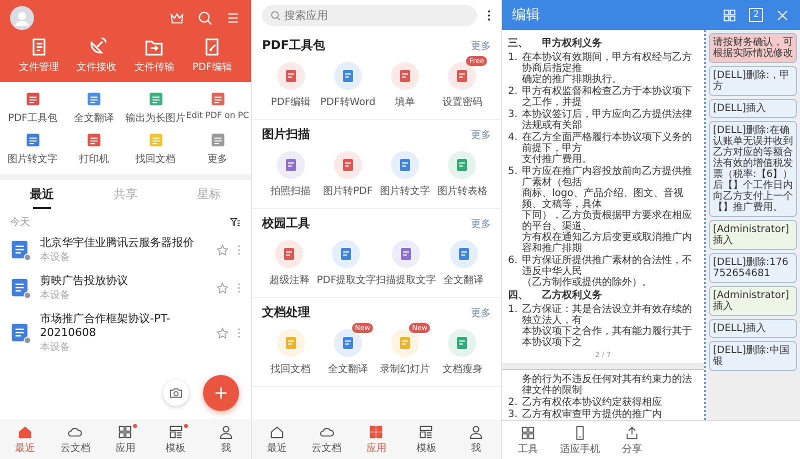 The image size is (800, 459). Describe the element at coordinates (730, 15) in the screenshot. I see `grid-icon` at that location.